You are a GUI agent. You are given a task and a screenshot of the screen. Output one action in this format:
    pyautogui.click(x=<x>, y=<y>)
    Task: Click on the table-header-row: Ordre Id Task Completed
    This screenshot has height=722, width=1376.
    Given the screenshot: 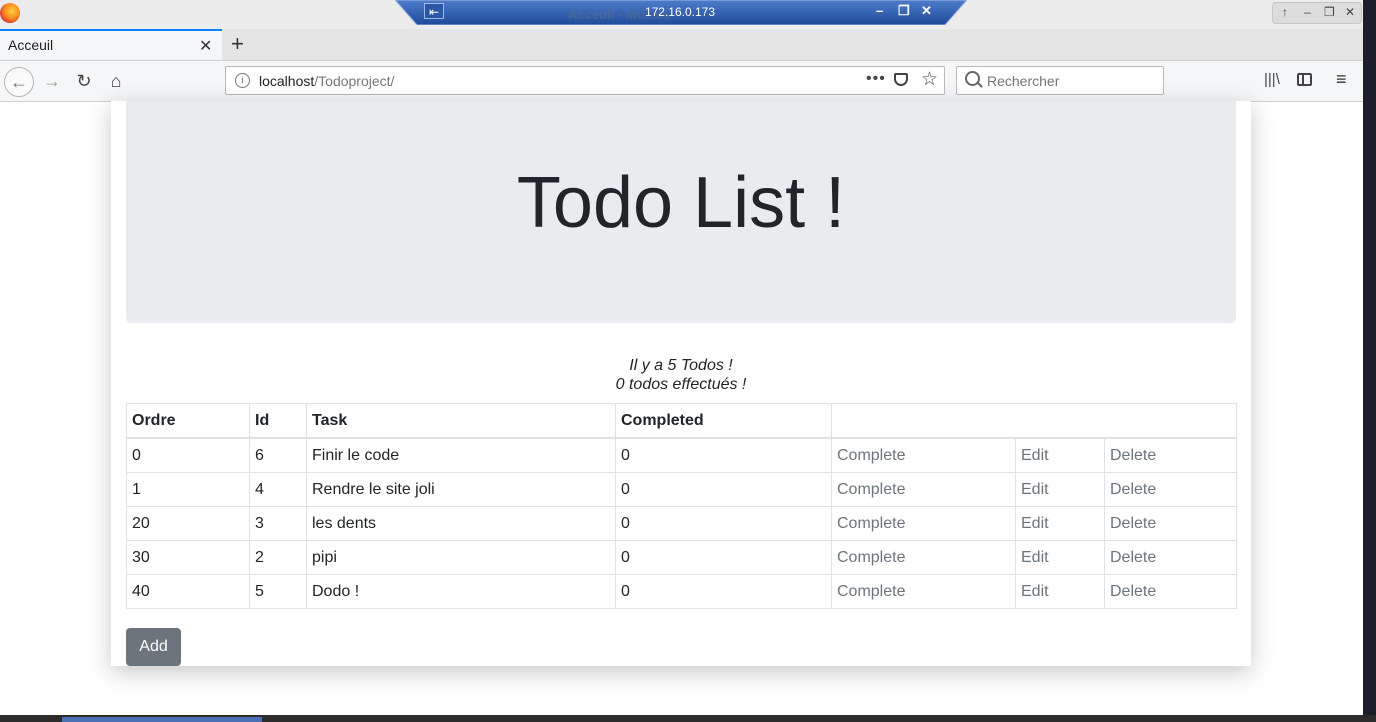 What is the action you would take?
    pyautogui.click(x=681, y=421)
    